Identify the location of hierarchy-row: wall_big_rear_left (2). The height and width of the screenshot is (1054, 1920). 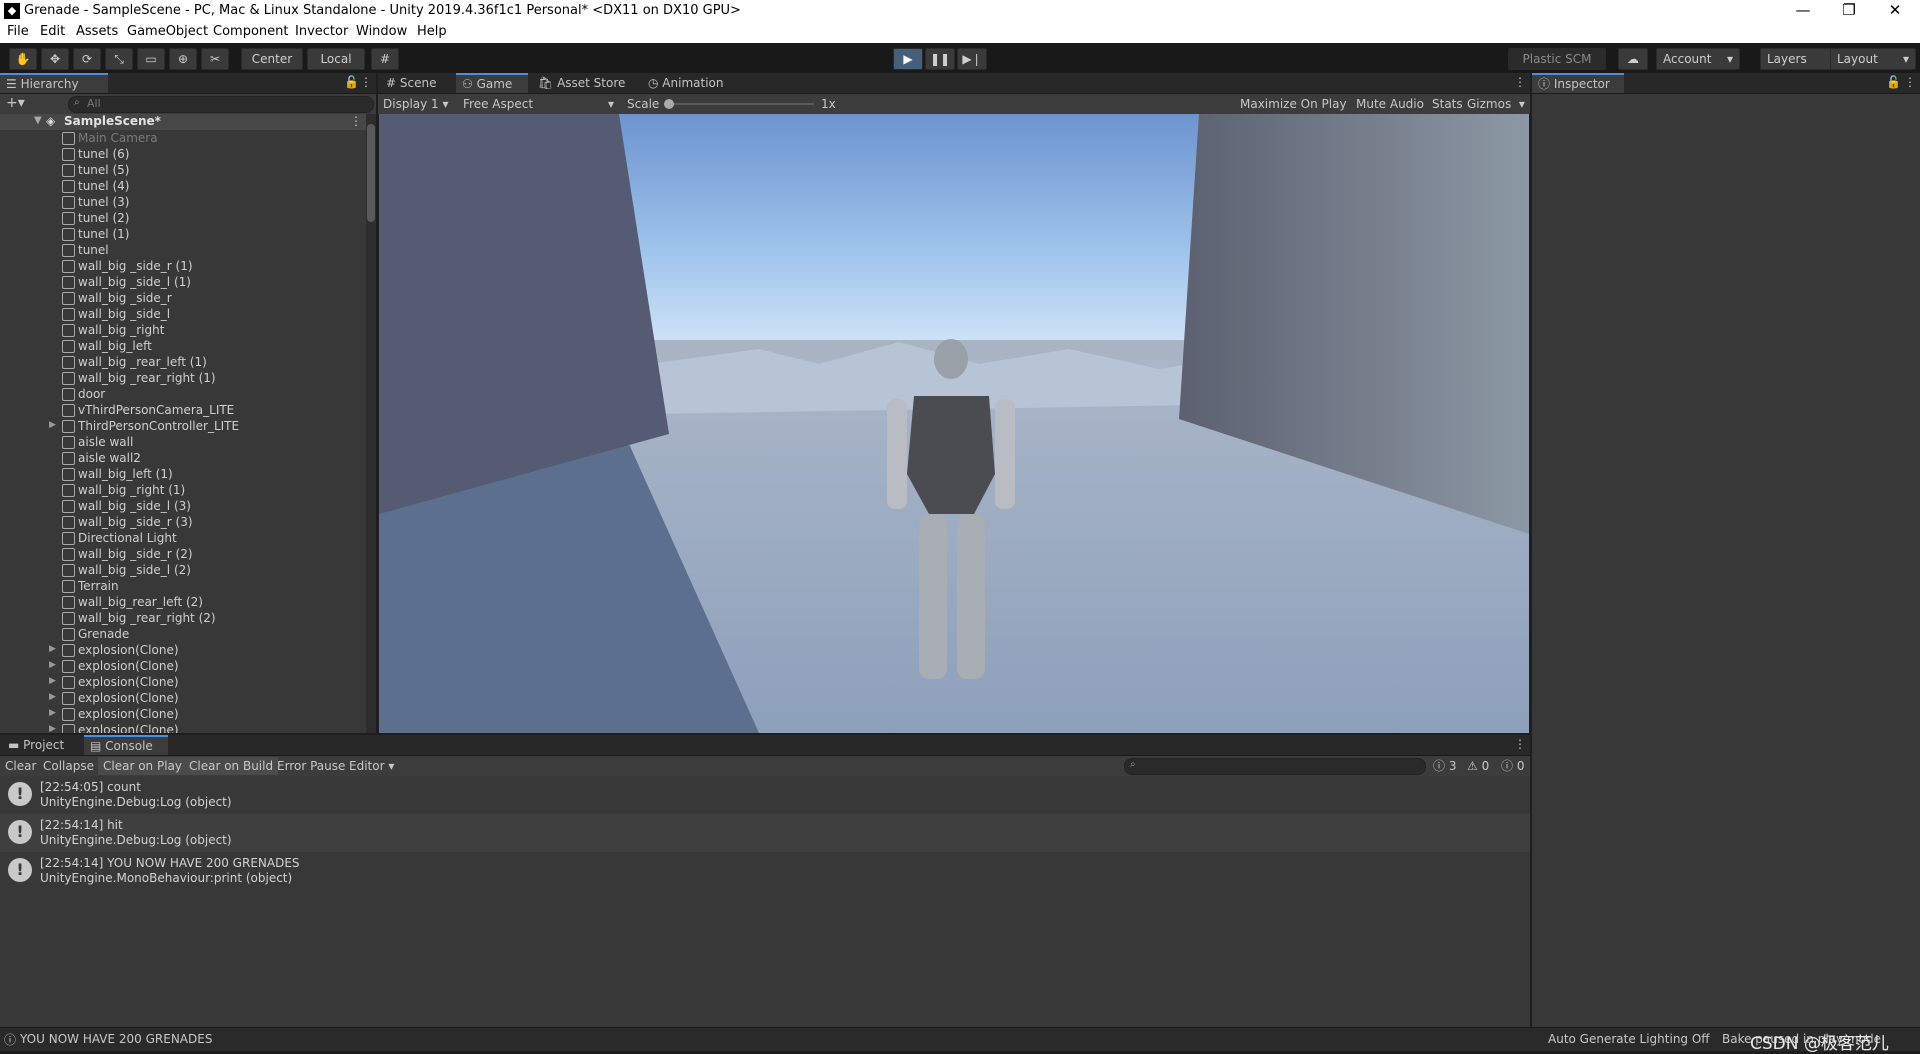
(183, 602).